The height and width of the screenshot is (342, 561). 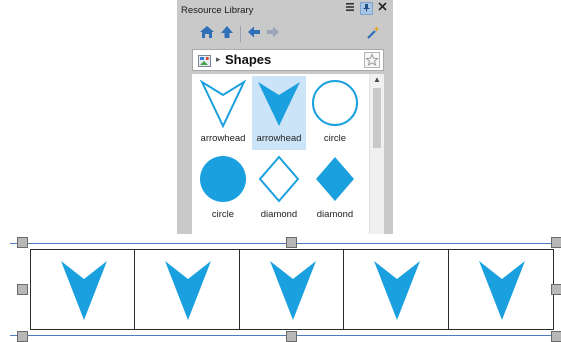 I want to click on circle-filled-icon, so click(x=223, y=179).